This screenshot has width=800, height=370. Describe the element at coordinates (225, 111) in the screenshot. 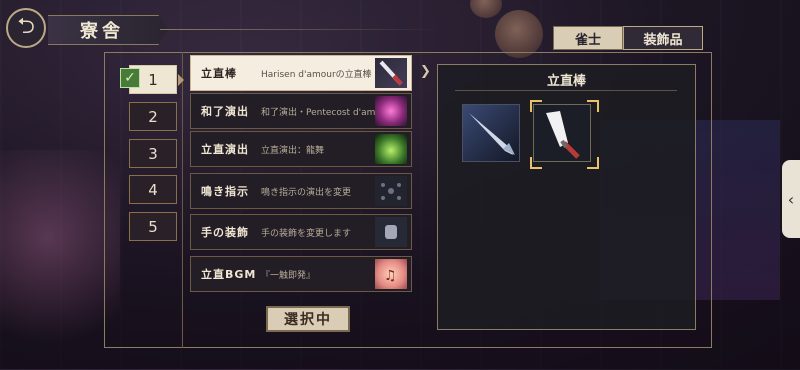

I see `category-name: 和了演出` at that location.